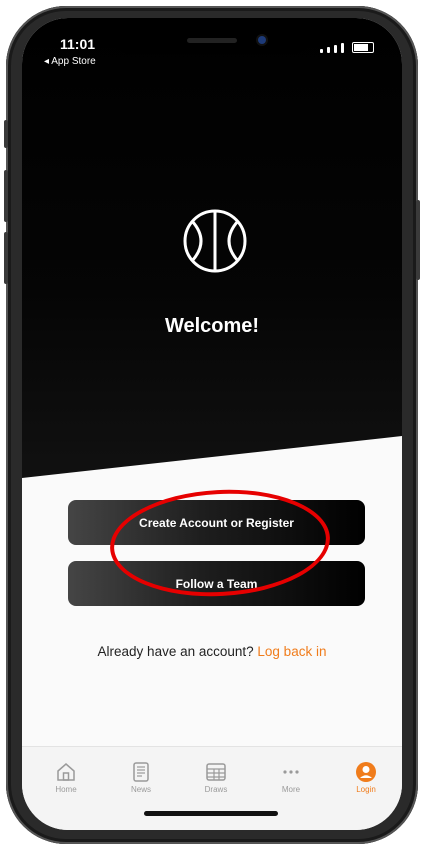 The width and height of the screenshot is (424, 850). I want to click on tab-more-label: More, so click(291, 789).